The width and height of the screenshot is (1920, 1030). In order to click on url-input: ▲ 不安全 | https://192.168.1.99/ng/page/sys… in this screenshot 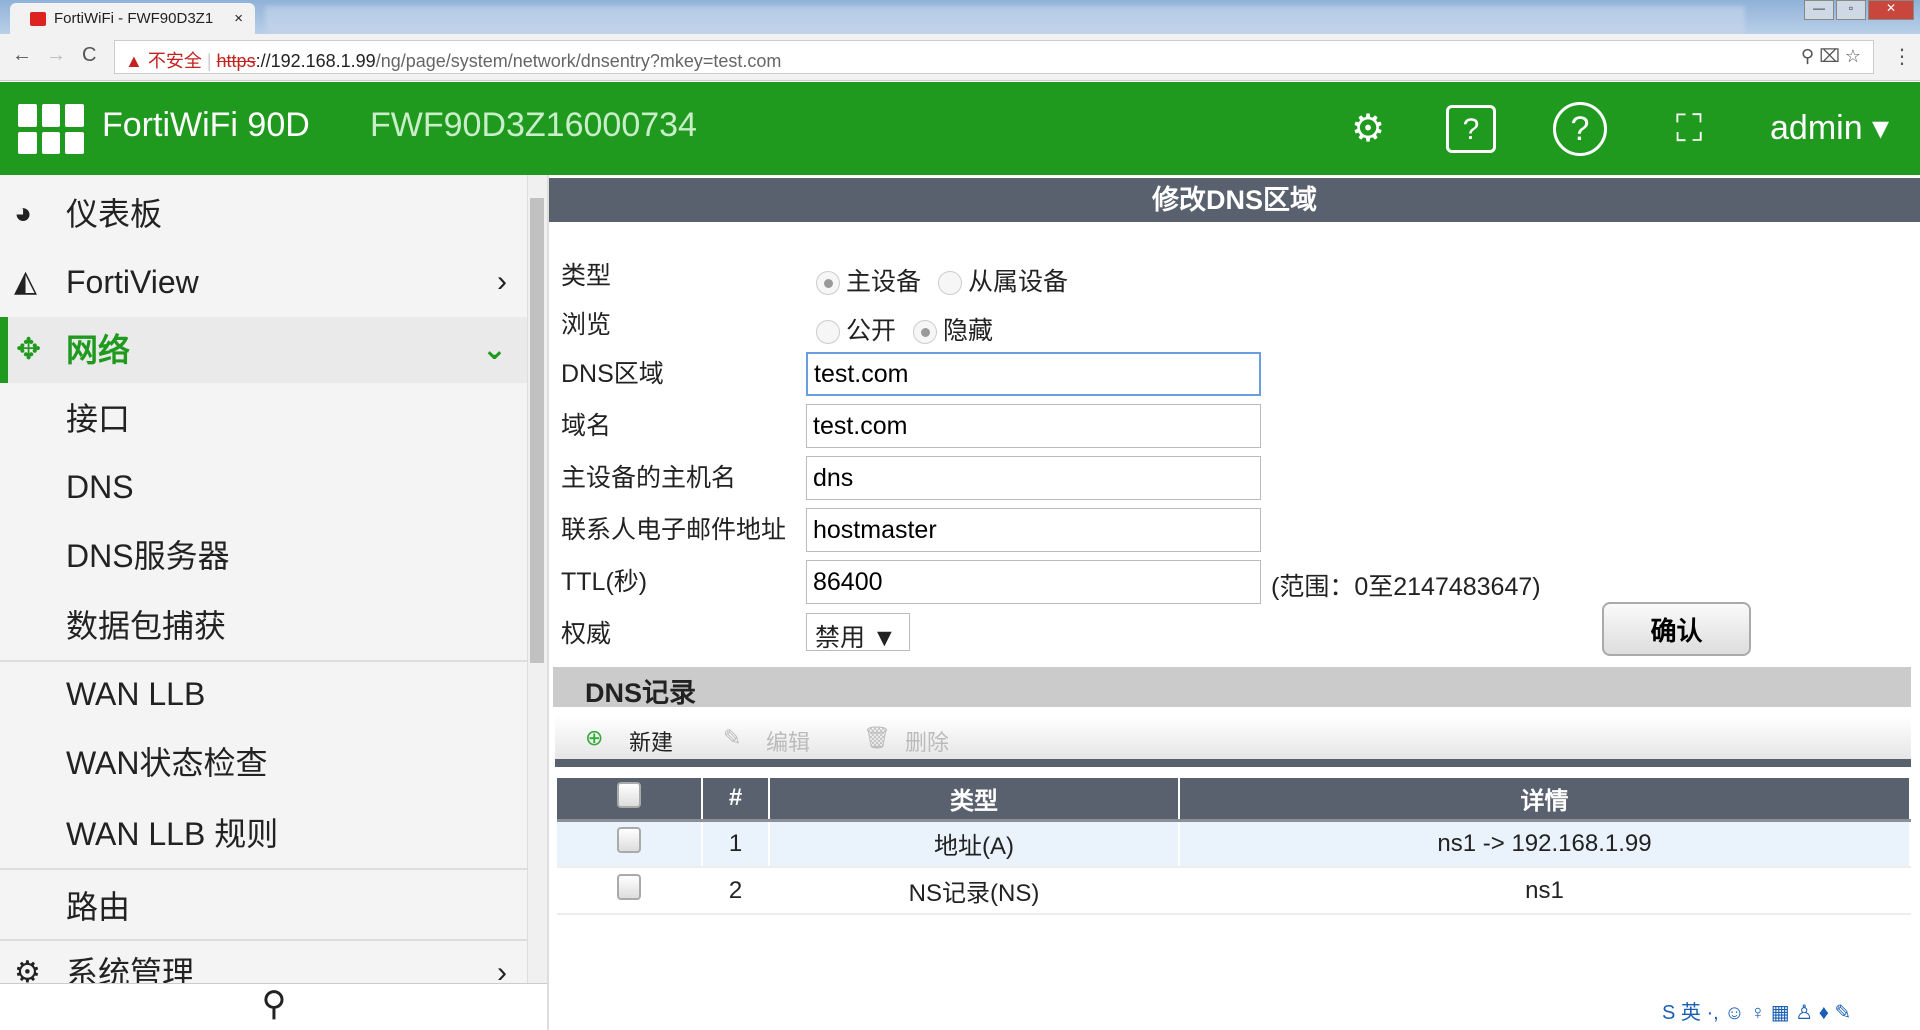, I will do `click(994, 57)`.